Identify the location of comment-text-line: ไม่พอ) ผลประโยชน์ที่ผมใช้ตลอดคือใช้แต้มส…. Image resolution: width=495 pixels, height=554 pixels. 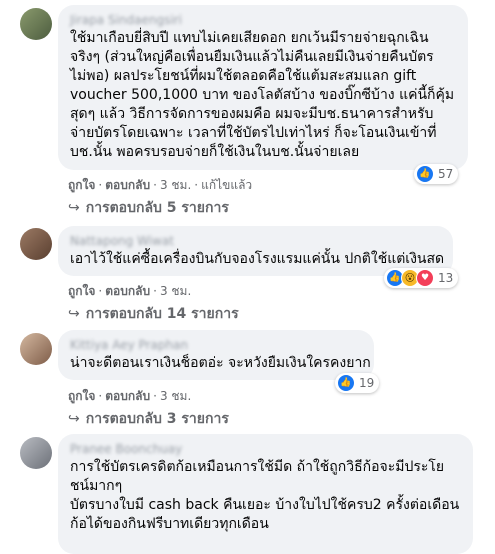
(243, 76).